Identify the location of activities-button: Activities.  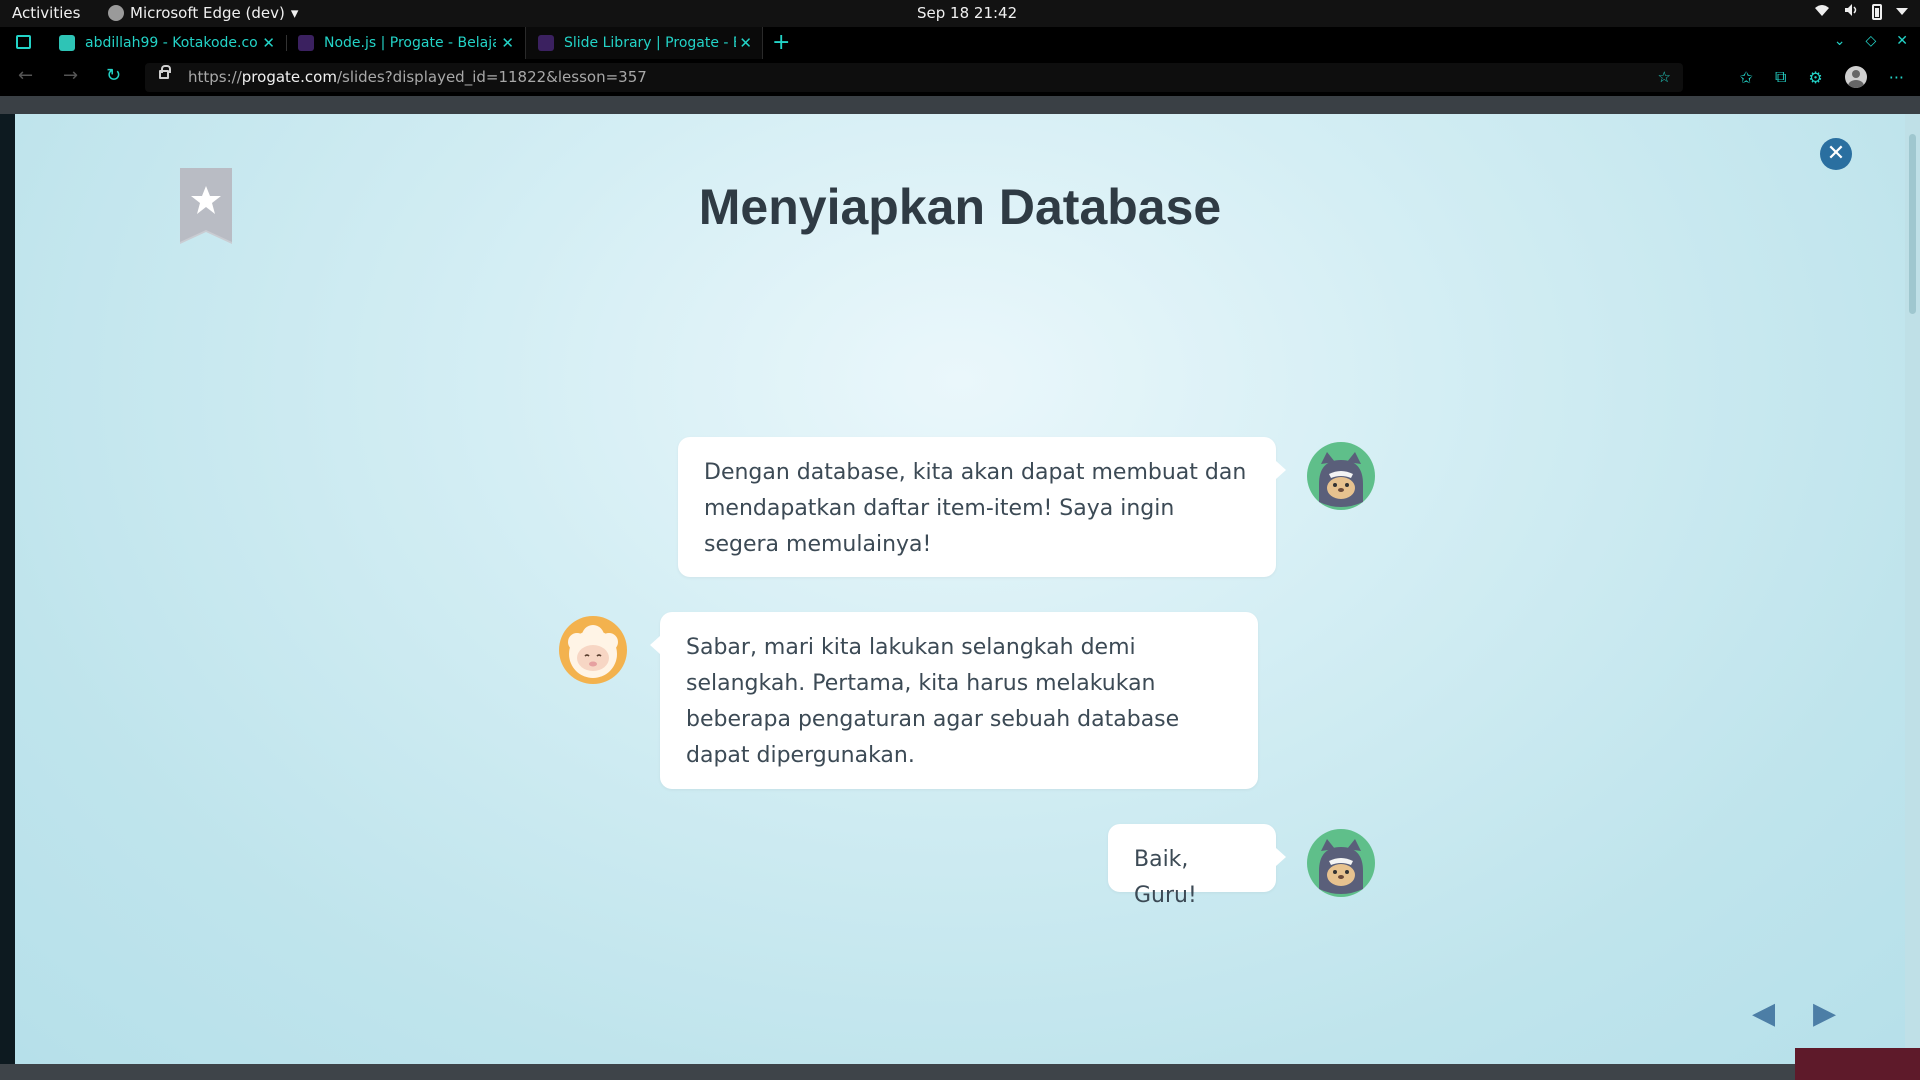
(46, 13).